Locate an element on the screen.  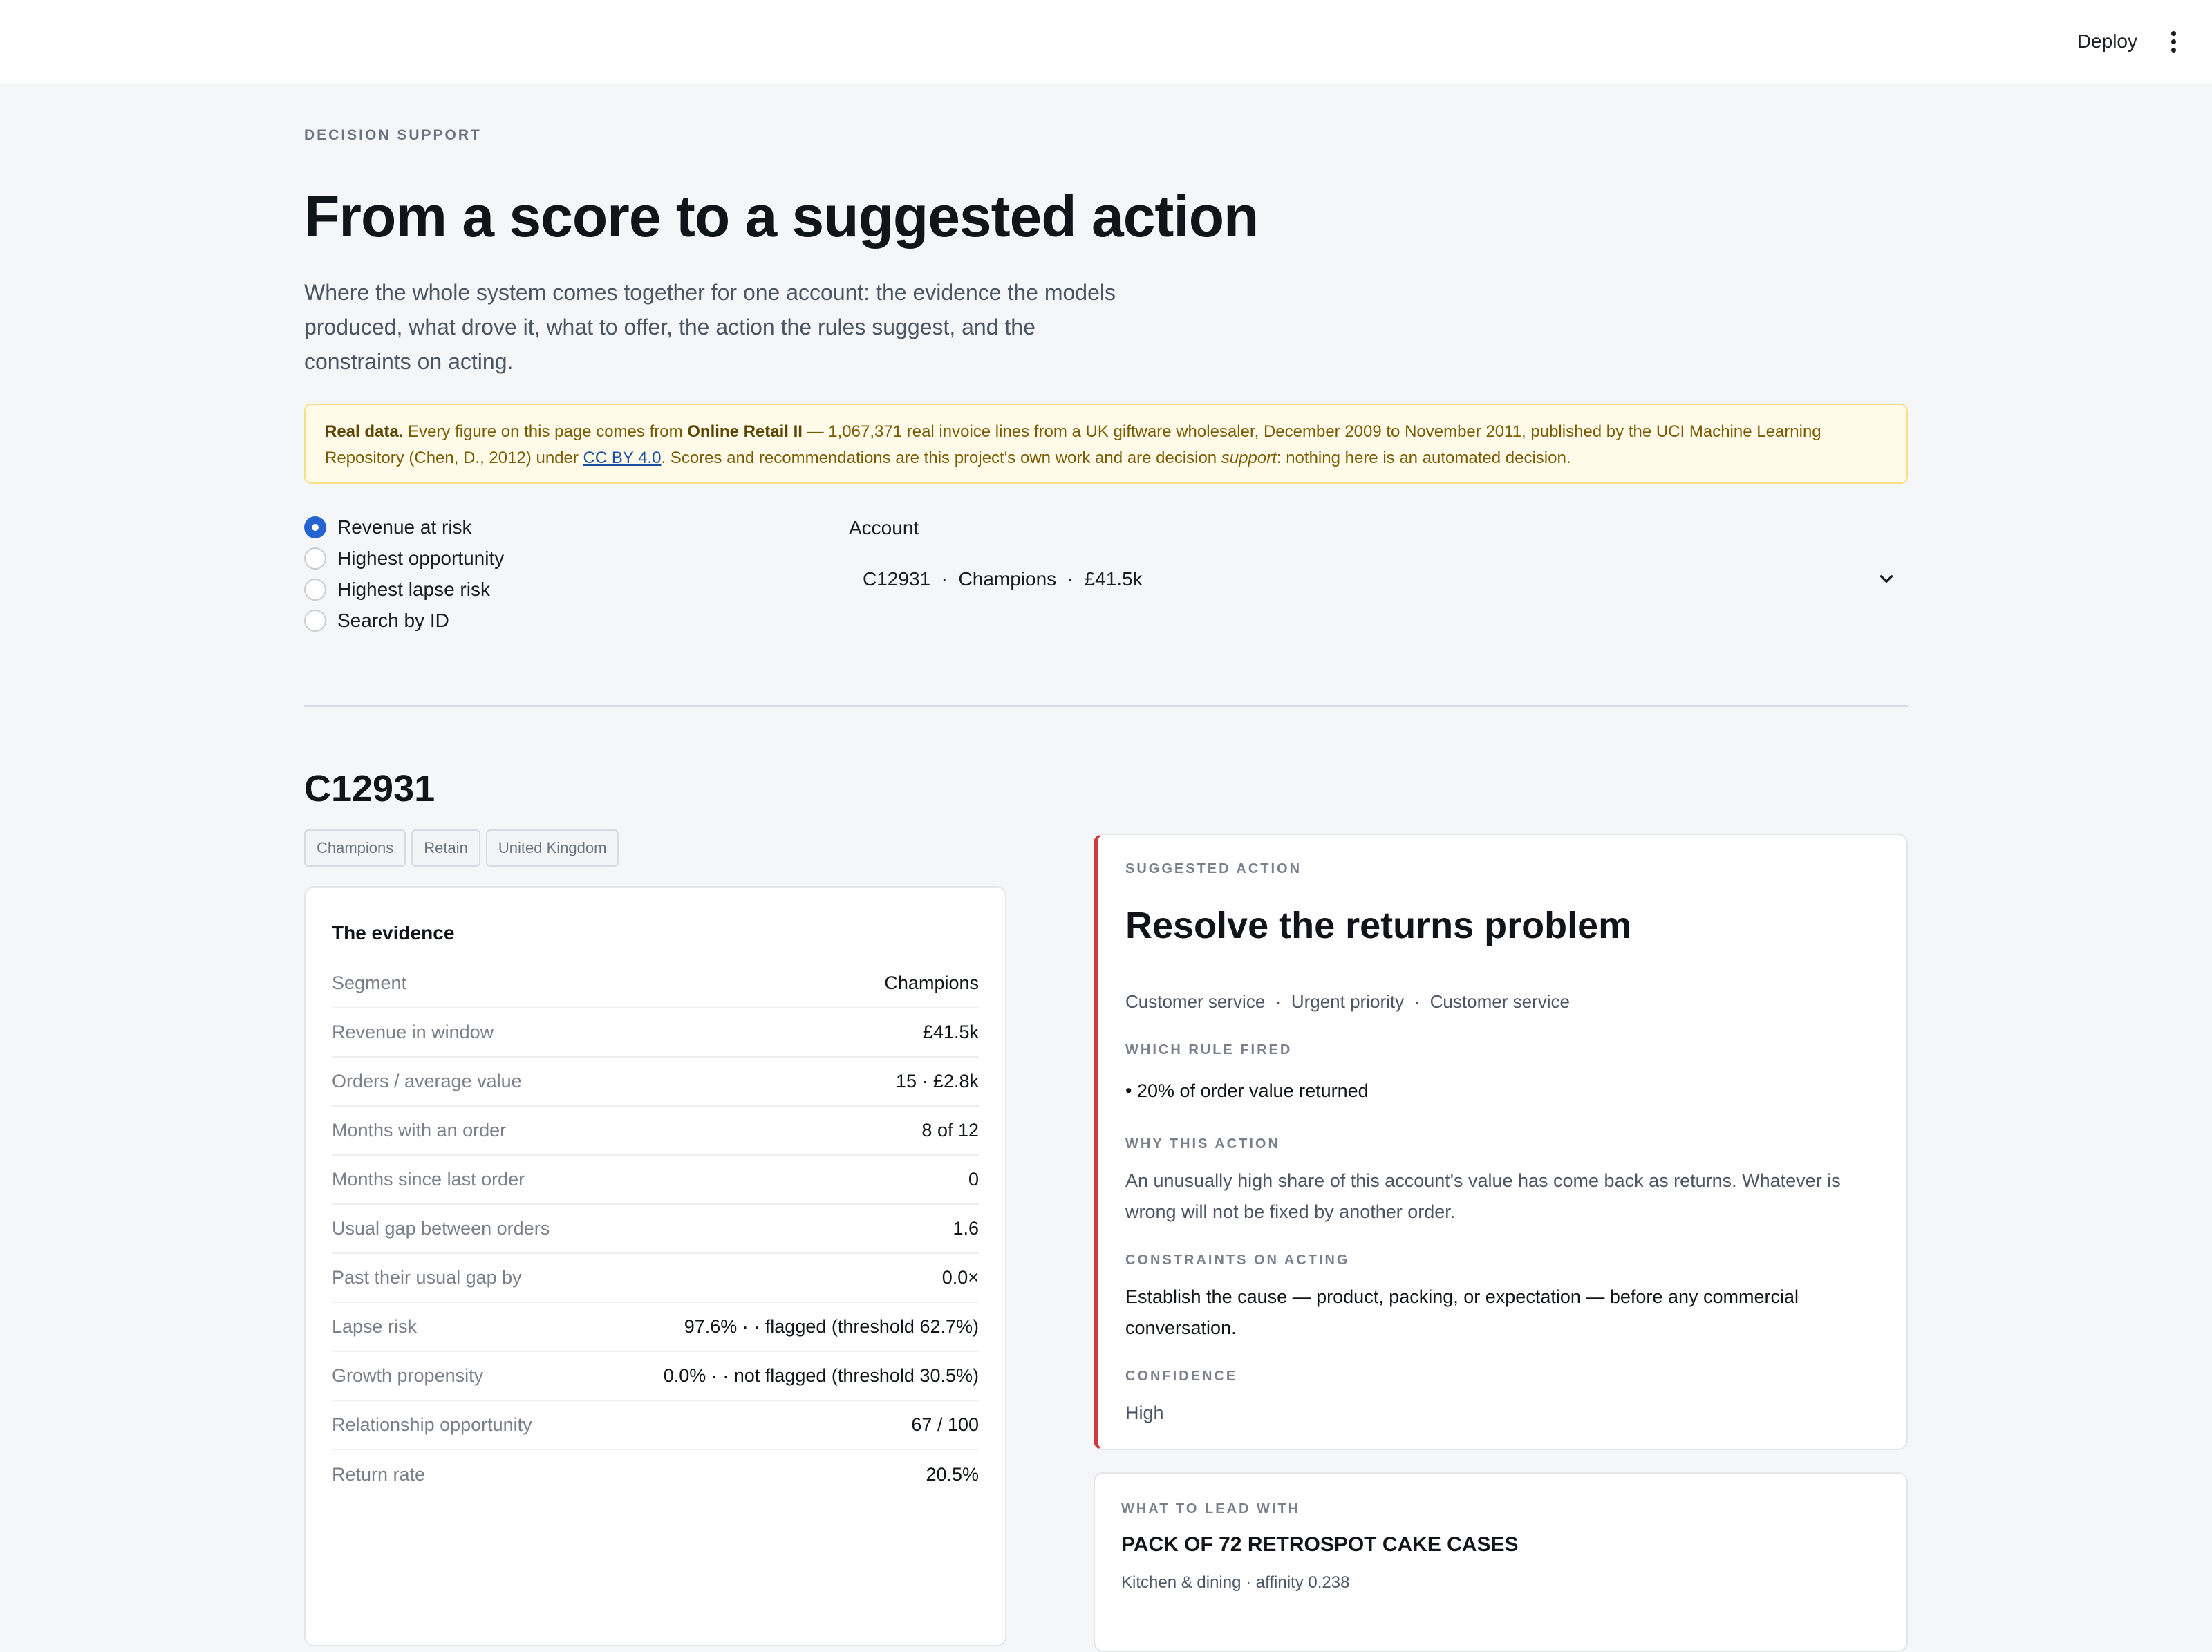
evidence-row-value: 0.0% · · not flagged (threshold 30.5%) is located at coordinates (821, 1375).